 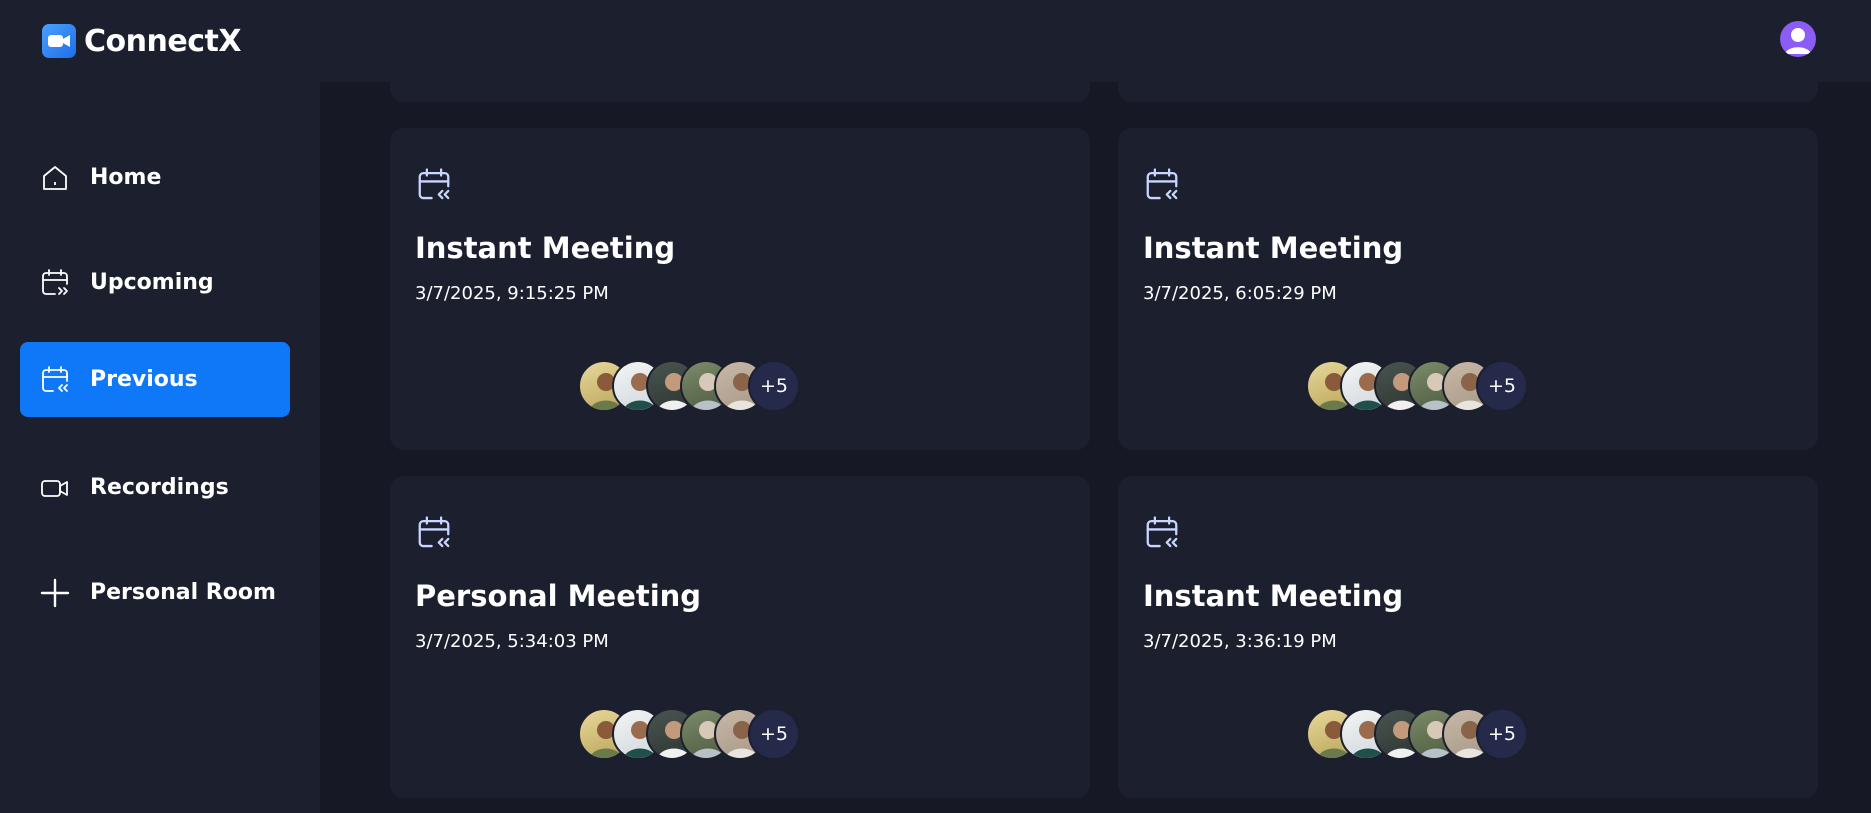 What do you see at coordinates (512, 293) in the screenshot?
I see `meeting-date: 3/7/2025, 9:15:25 PM` at bounding box center [512, 293].